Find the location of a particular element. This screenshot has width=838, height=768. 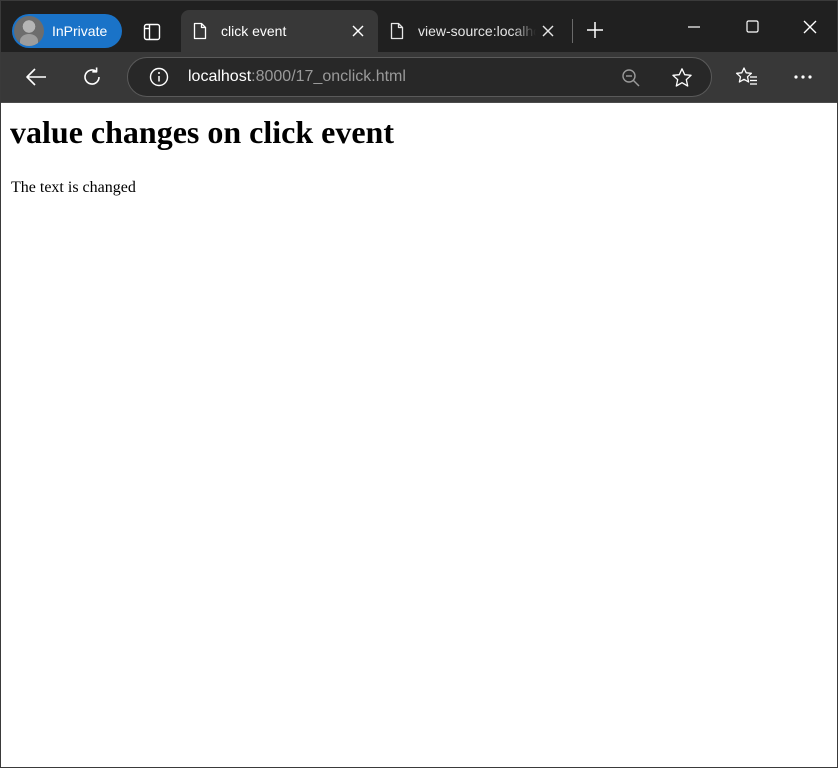

back-arrow-icon is located at coordinates (36, 77).